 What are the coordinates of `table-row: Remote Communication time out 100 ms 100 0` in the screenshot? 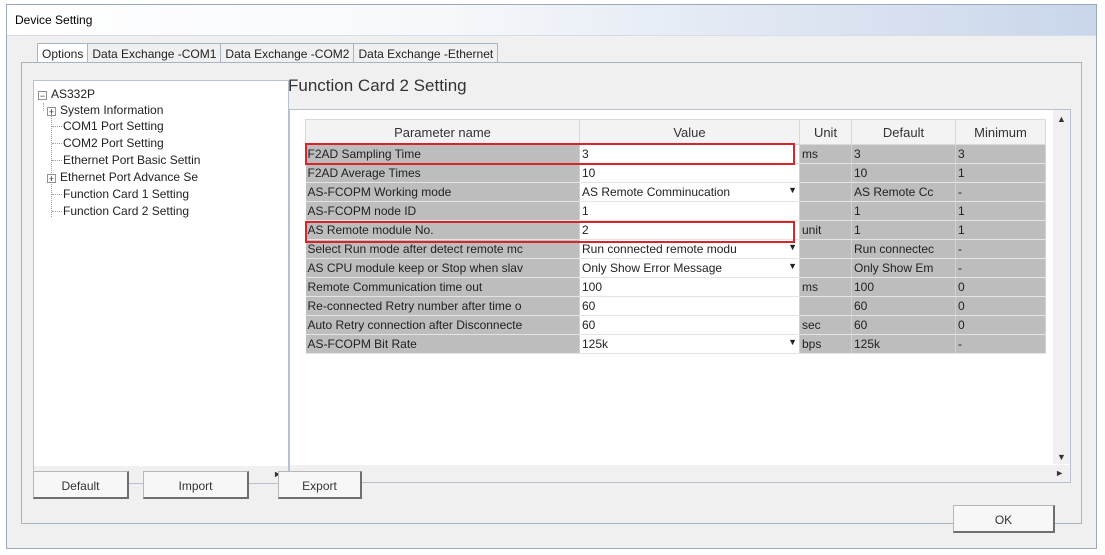 It's located at (675, 287).